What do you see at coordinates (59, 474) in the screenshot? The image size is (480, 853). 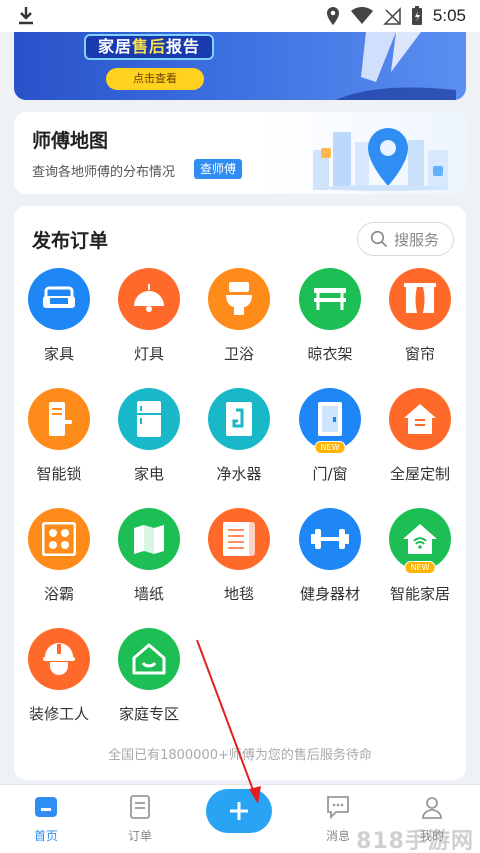 I see `service-label: 智能锁` at bounding box center [59, 474].